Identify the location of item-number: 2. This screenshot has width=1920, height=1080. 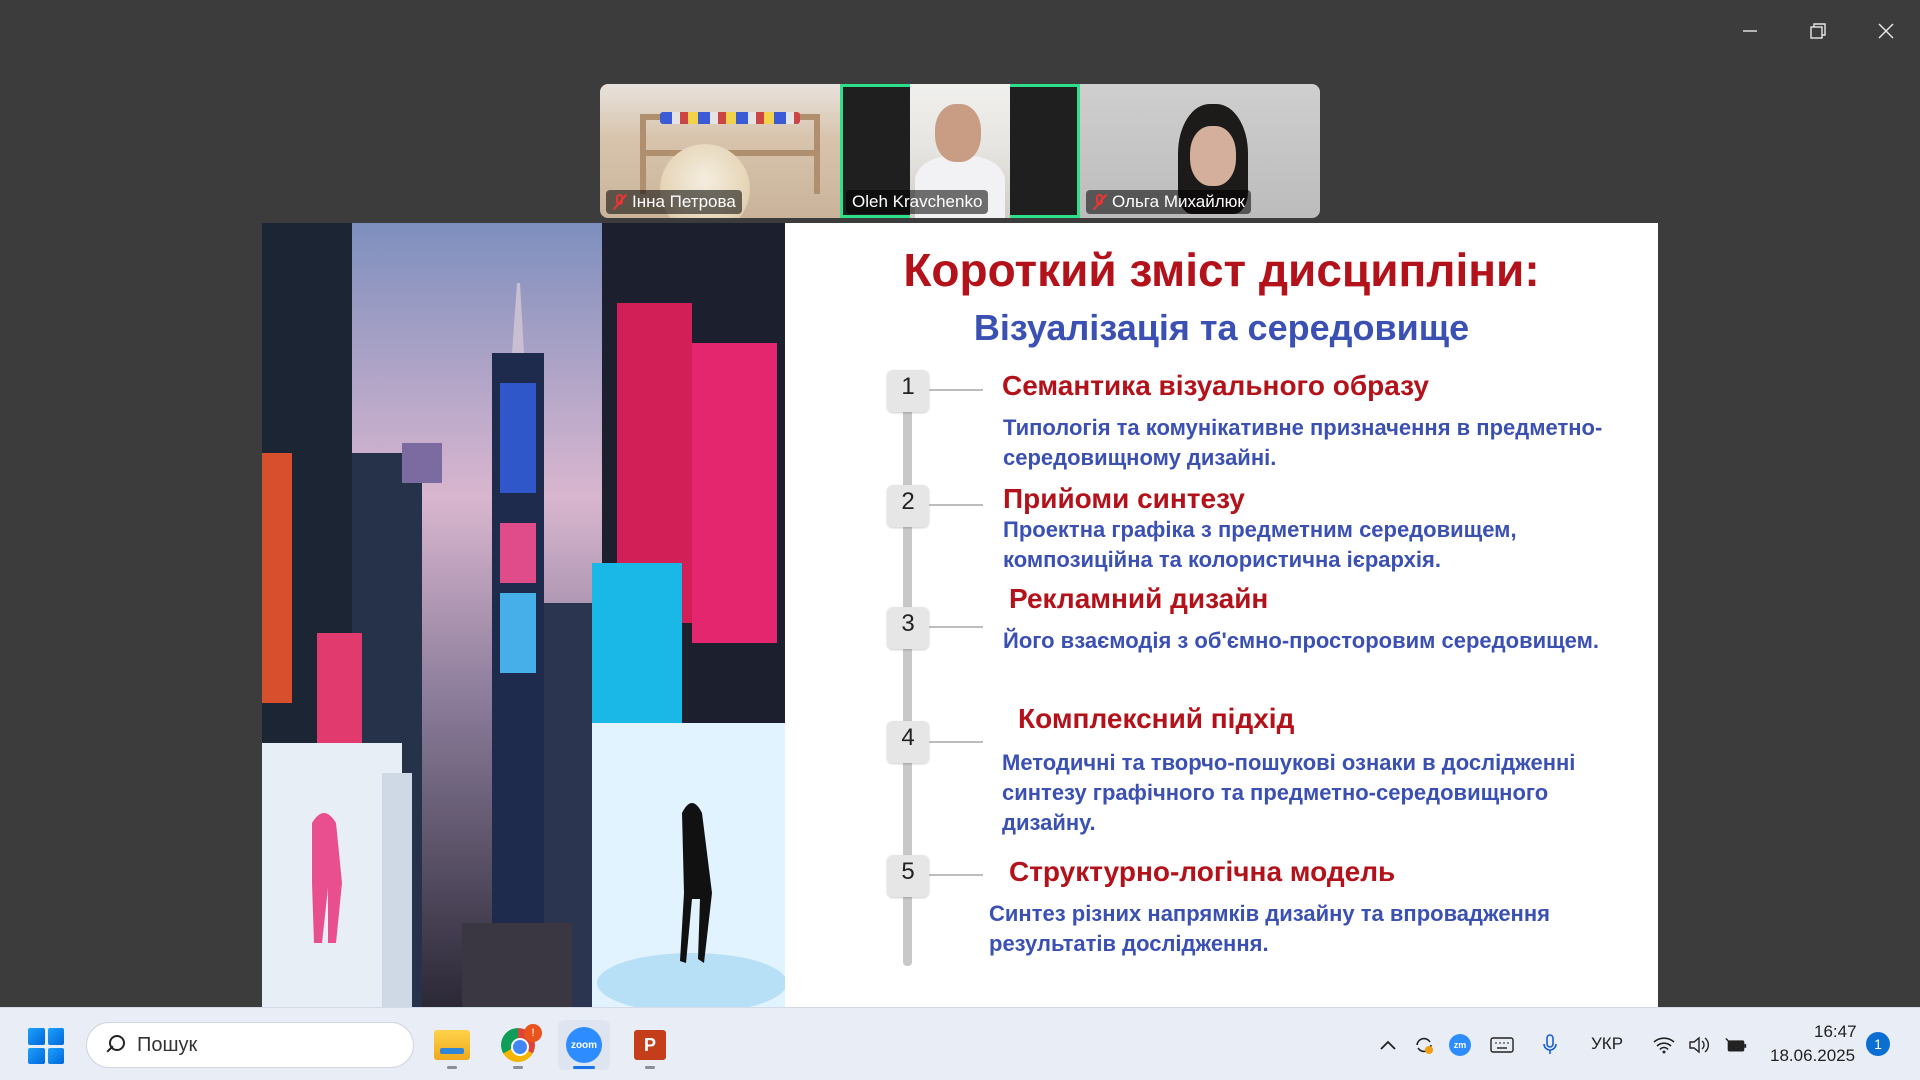
(908, 506).